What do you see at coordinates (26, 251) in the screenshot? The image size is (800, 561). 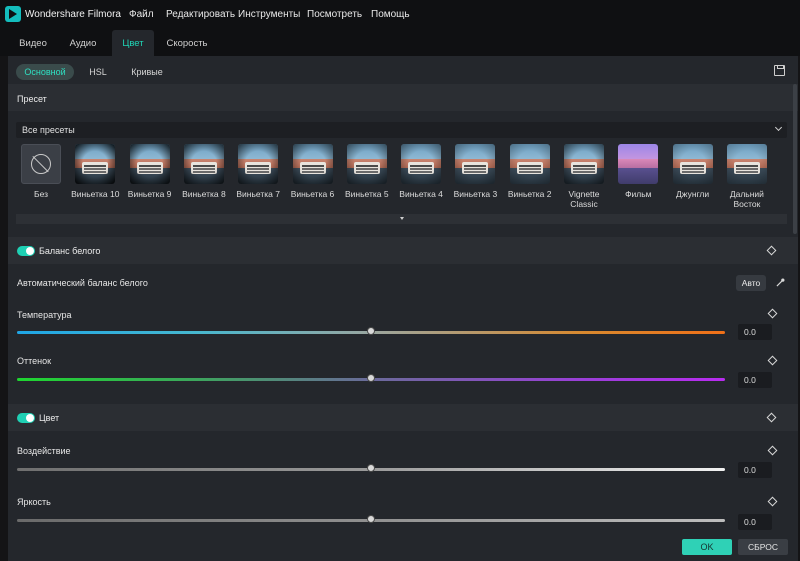 I see `white-balance-toggle` at bounding box center [26, 251].